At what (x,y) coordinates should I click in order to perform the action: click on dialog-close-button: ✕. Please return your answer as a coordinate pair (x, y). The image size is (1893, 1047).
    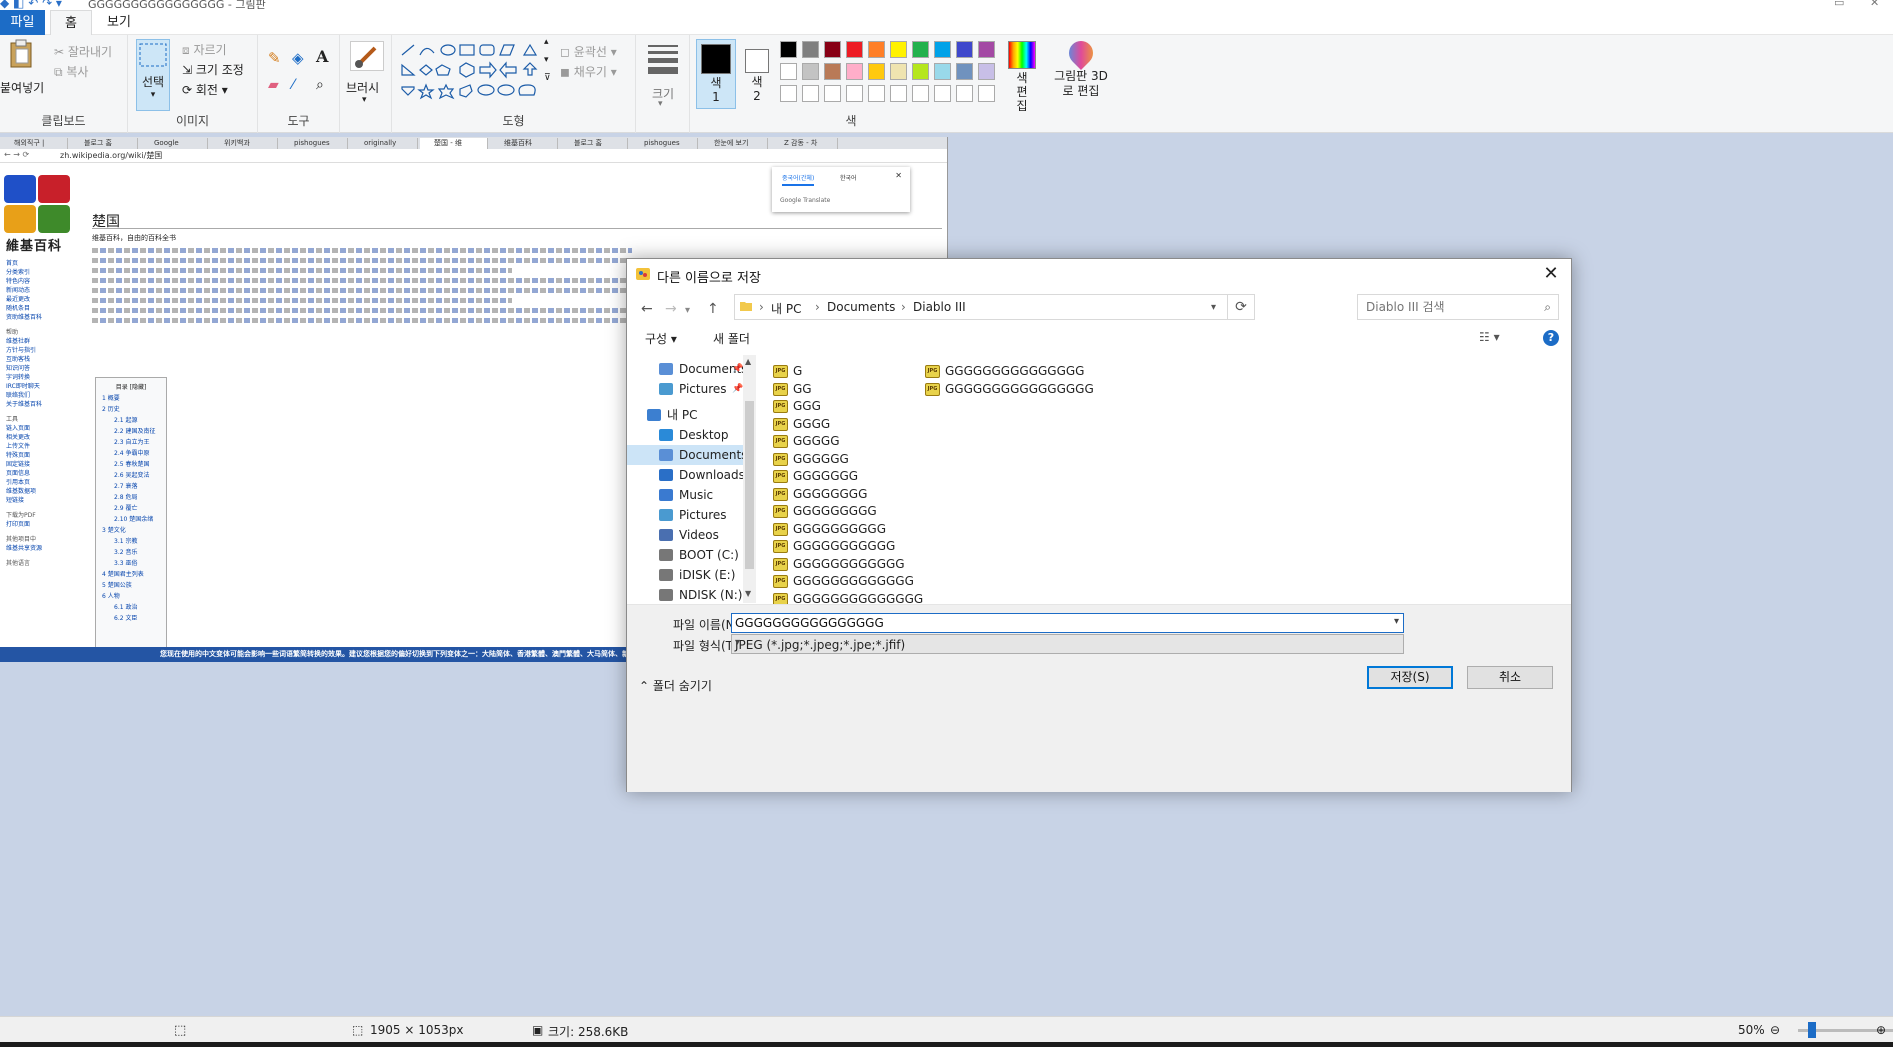
    Looking at the image, I should click on (1551, 274).